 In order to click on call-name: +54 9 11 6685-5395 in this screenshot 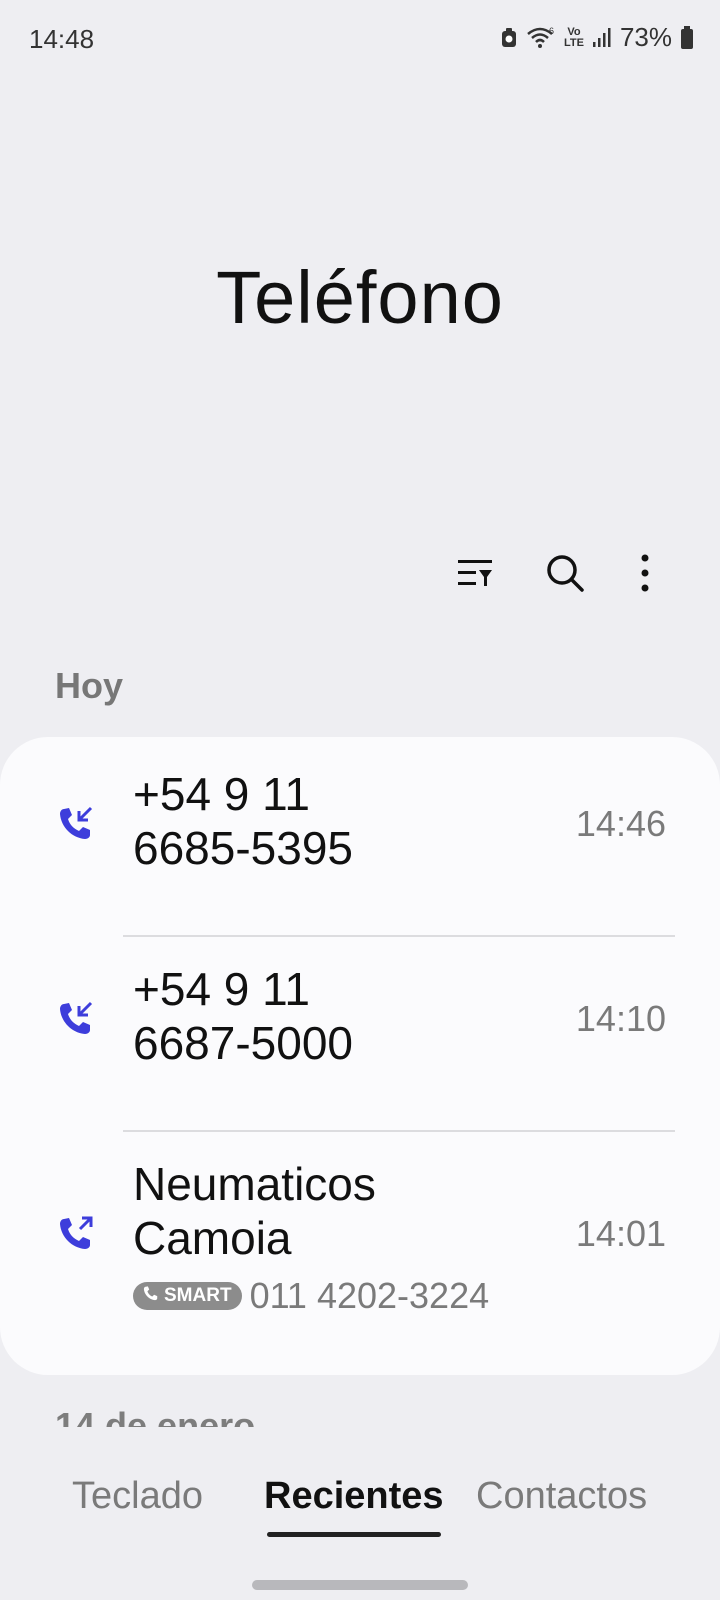, I will do `click(243, 821)`.